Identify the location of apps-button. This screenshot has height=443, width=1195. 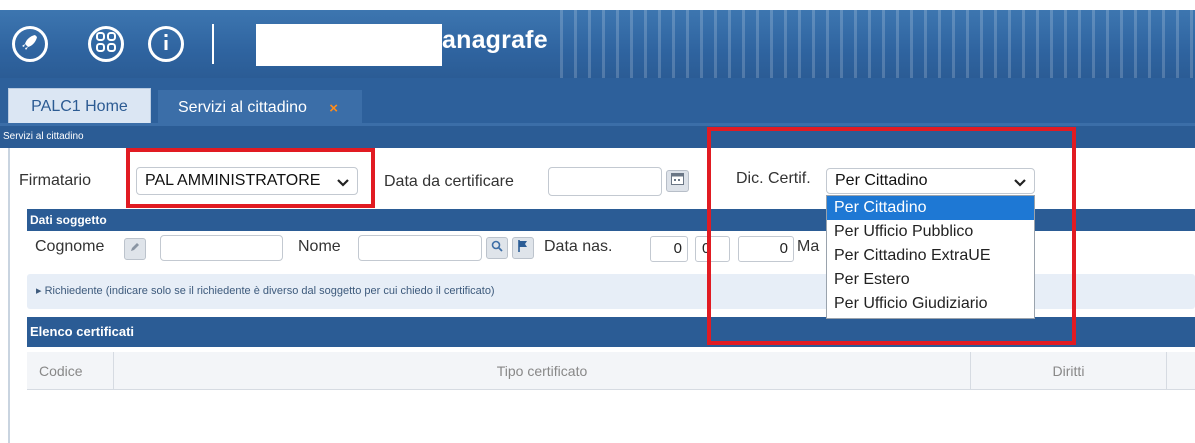
(106, 44).